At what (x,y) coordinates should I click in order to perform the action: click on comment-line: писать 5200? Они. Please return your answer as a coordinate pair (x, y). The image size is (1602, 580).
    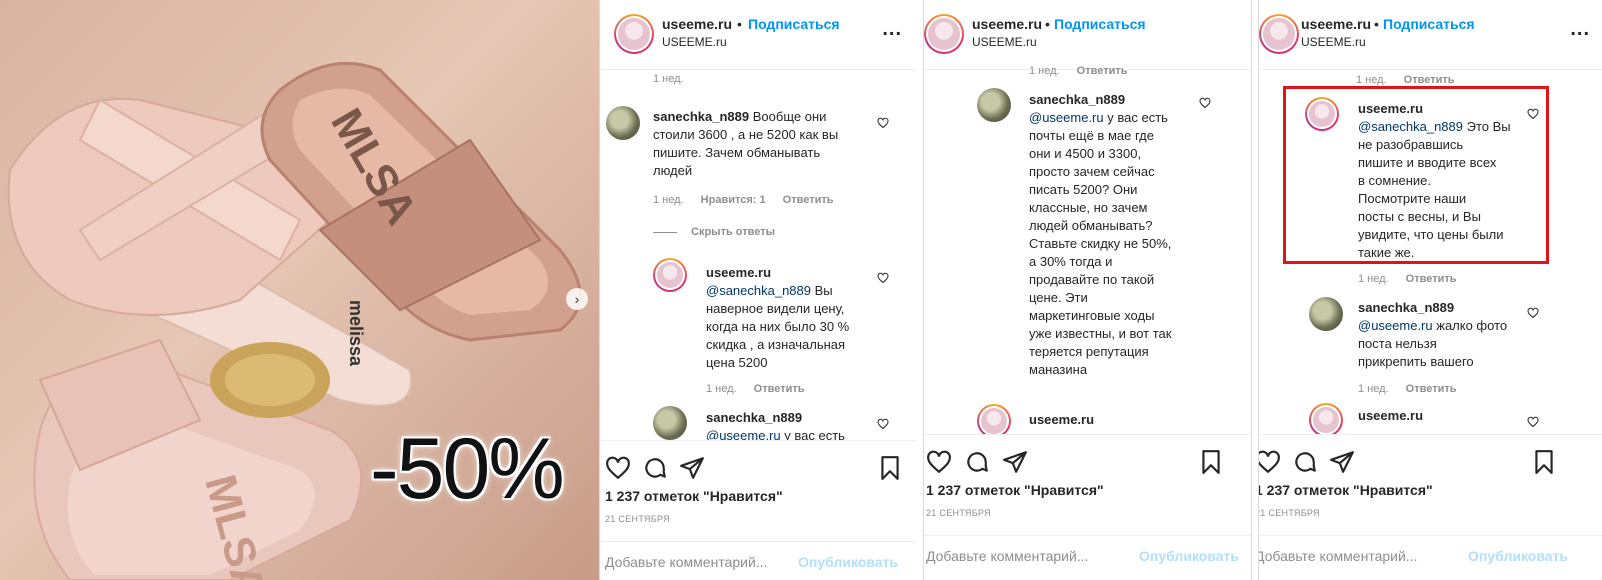
    Looking at the image, I should click on (1083, 189).